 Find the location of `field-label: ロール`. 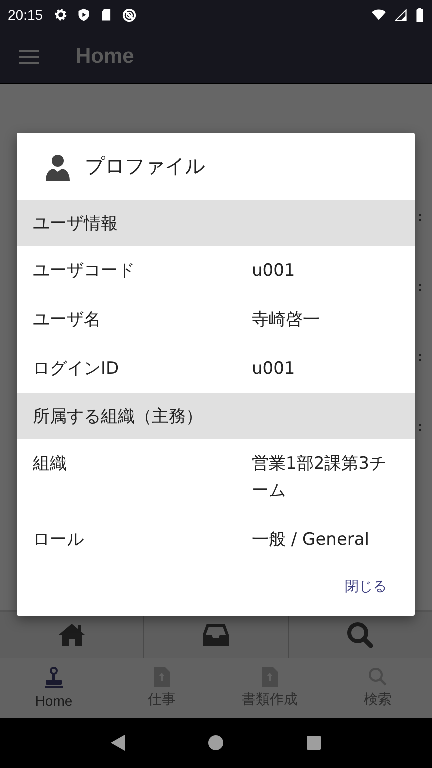

field-label: ロール is located at coordinates (59, 540).